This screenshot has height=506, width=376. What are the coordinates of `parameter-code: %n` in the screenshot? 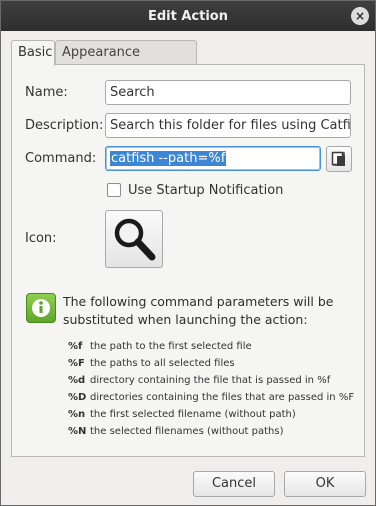 It's located at (77, 414).